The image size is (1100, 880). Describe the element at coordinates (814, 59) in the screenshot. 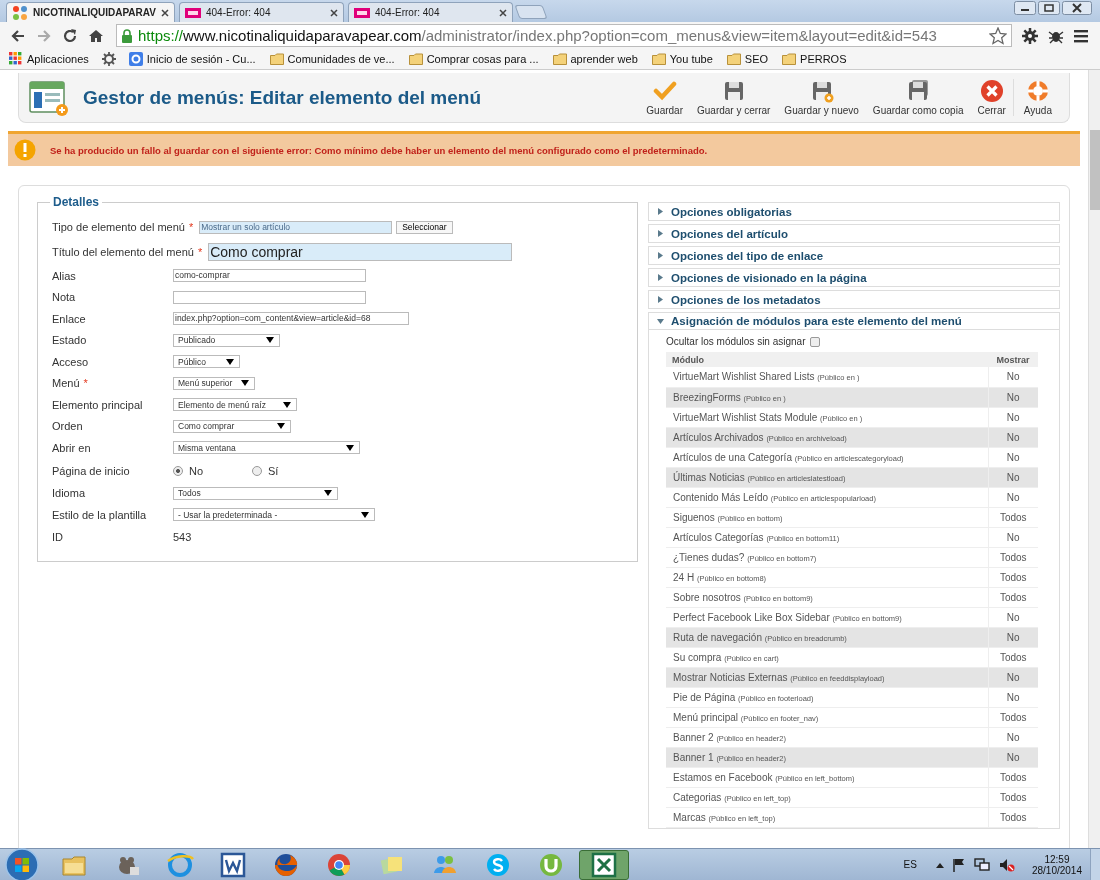

I see `bookmark: PERROS` at that location.